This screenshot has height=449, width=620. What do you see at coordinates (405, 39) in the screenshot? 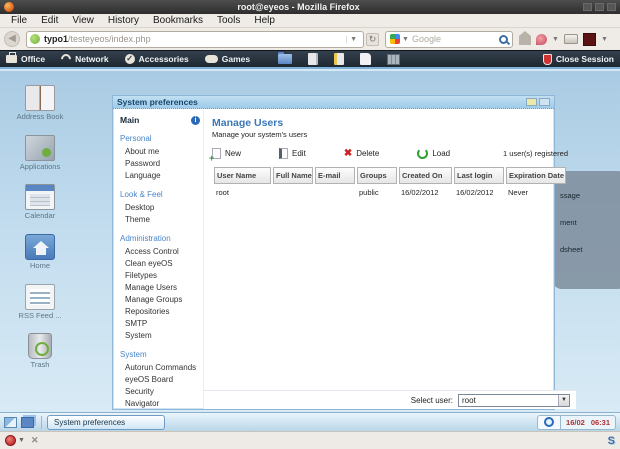
I see `search-engine-dropdown-icon: ▼` at bounding box center [405, 39].